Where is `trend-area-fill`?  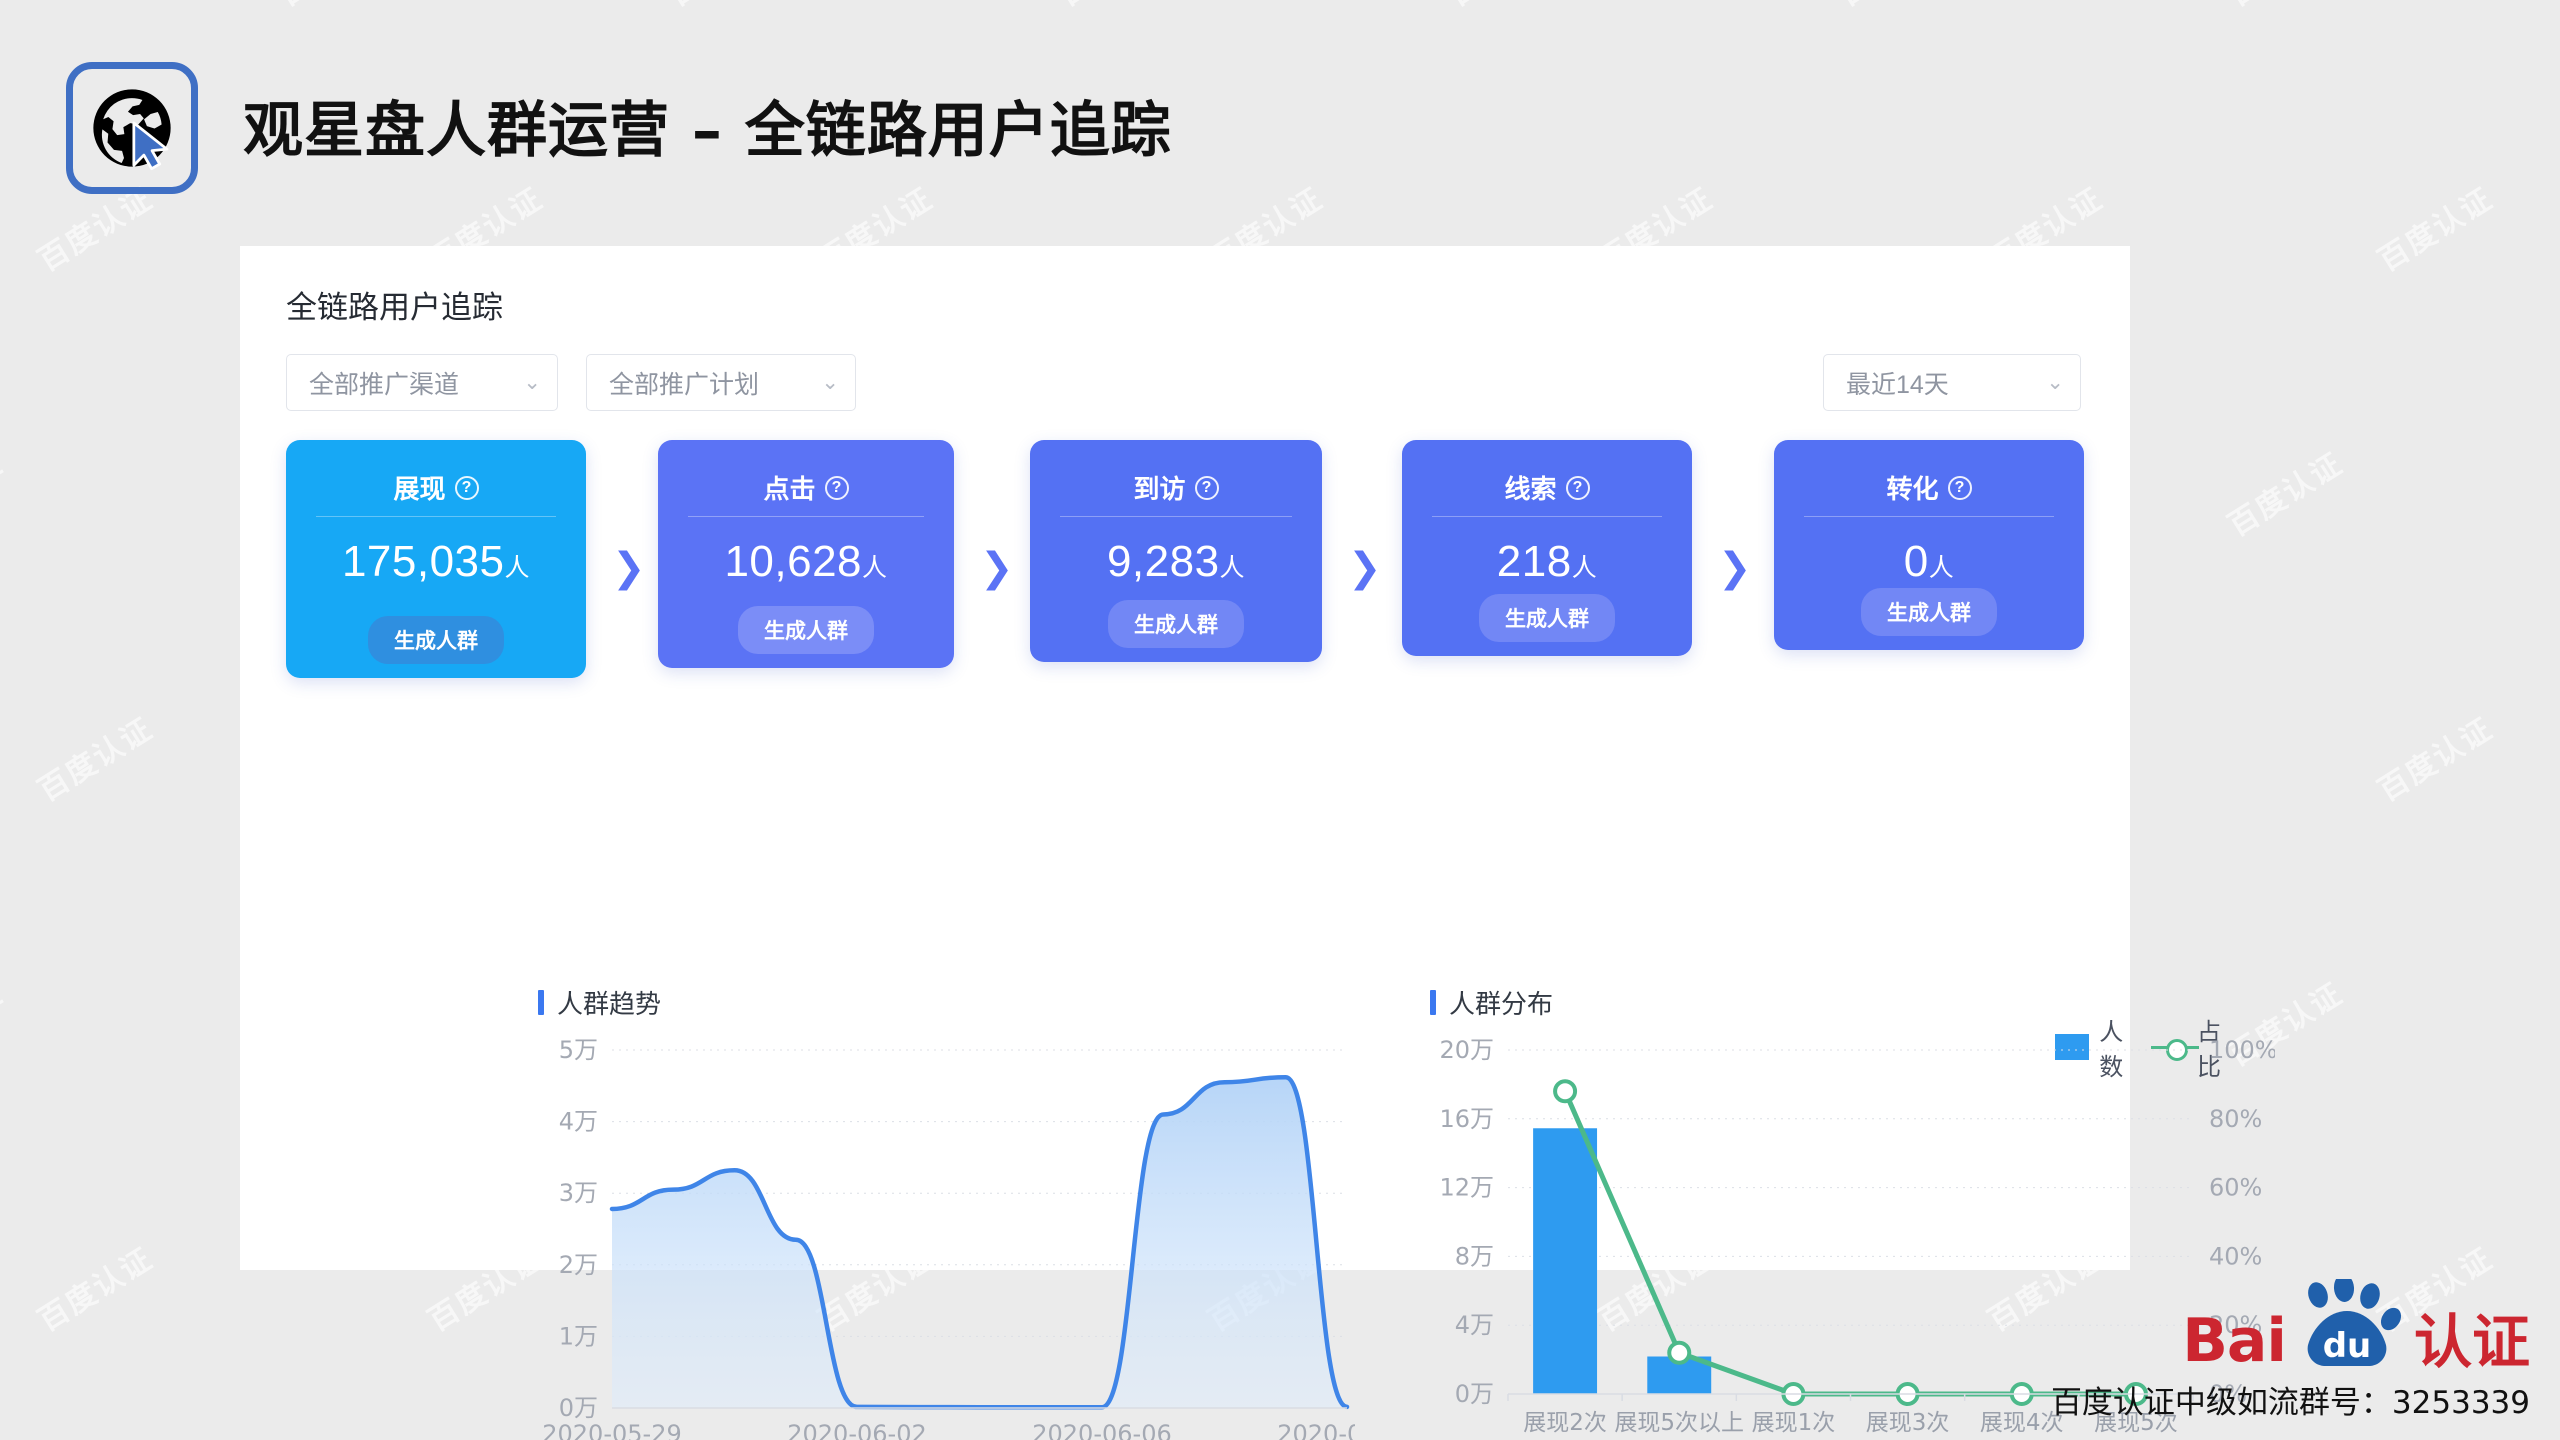 trend-area-fill is located at coordinates (979, 1242).